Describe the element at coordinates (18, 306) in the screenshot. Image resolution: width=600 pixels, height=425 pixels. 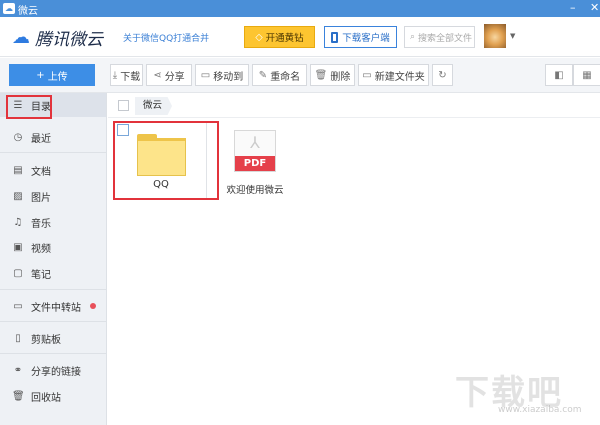
I see `transfer-icon: ▭` at that location.